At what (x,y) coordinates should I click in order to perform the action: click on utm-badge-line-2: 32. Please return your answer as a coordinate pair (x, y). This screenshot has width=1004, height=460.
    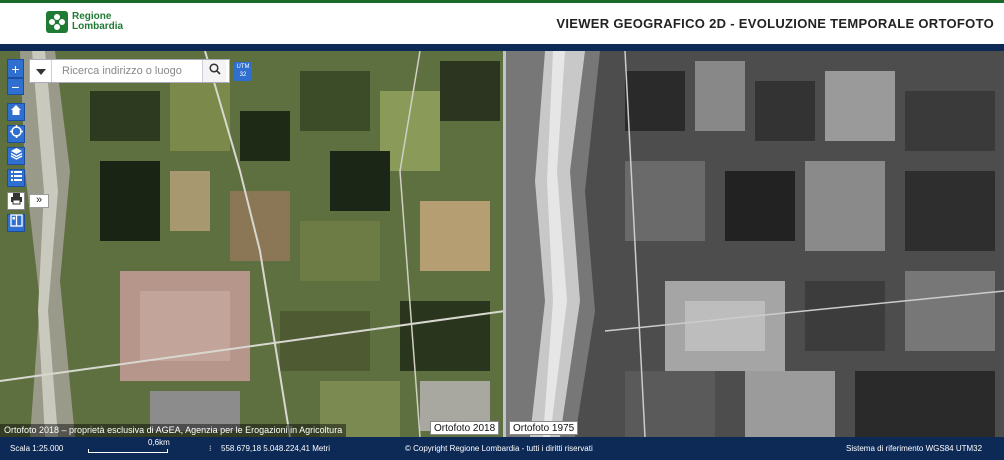
    Looking at the image, I should click on (243, 75).